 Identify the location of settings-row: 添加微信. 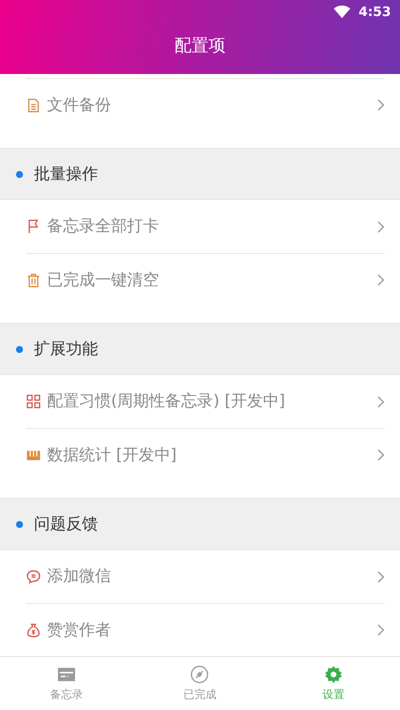
(205, 576).